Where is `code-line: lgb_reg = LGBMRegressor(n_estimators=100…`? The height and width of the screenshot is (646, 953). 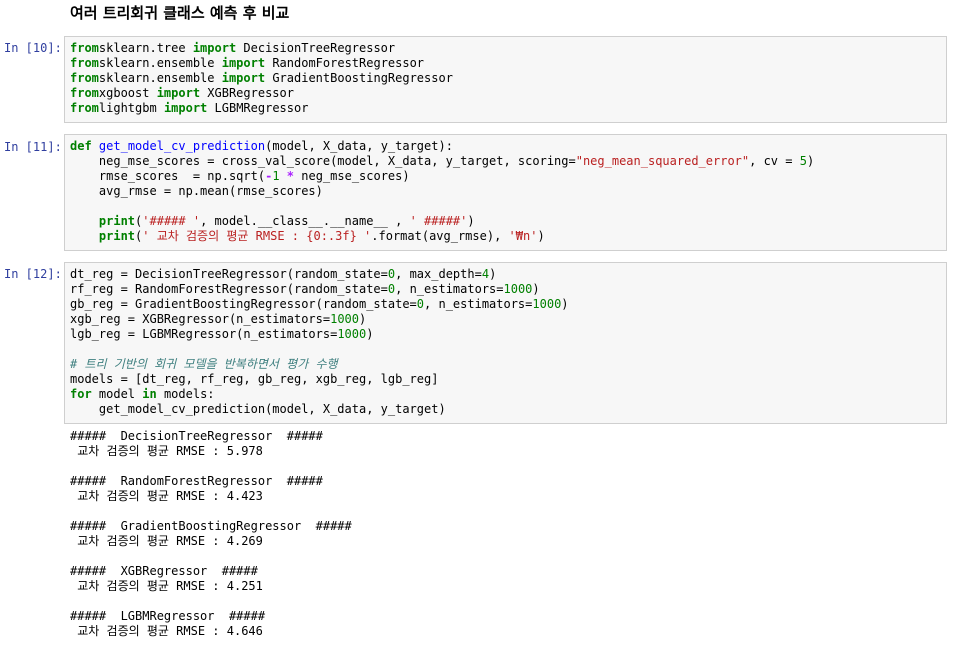 code-line: lgb_reg = LGBMRegressor(n_estimators=100… is located at coordinates (505, 334).